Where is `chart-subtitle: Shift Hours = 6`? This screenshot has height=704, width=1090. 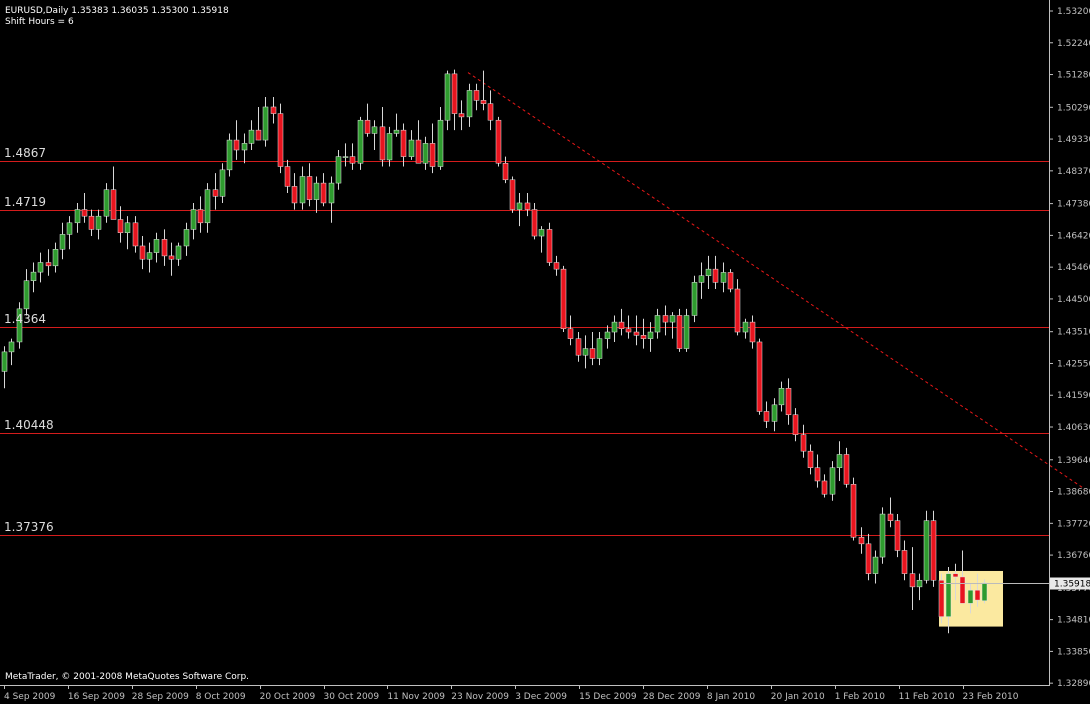
chart-subtitle: Shift Hours = 6 is located at coordinates (39, 22).